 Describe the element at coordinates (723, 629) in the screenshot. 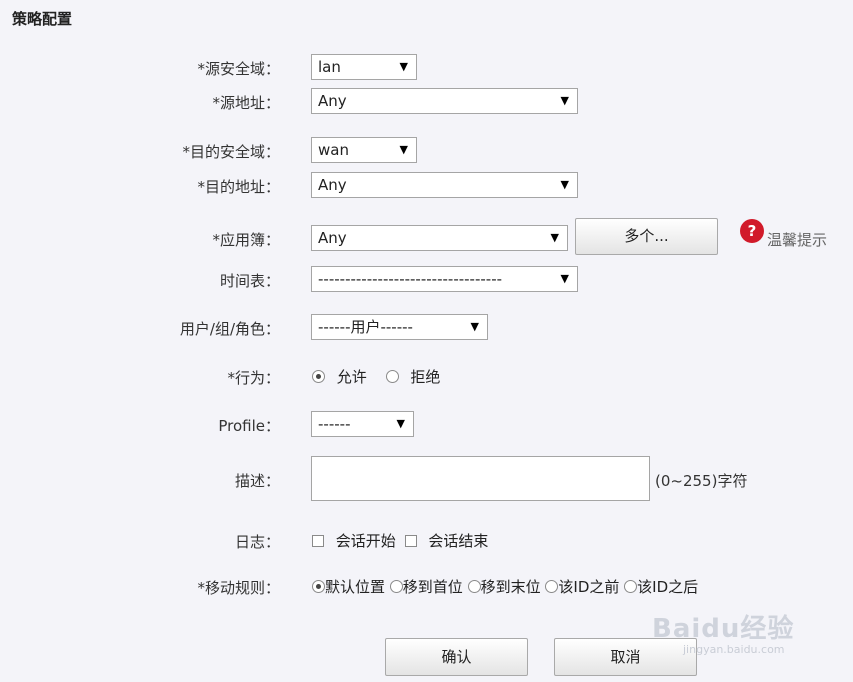

I see `baidu-watermark: Baidu经验` at that location.